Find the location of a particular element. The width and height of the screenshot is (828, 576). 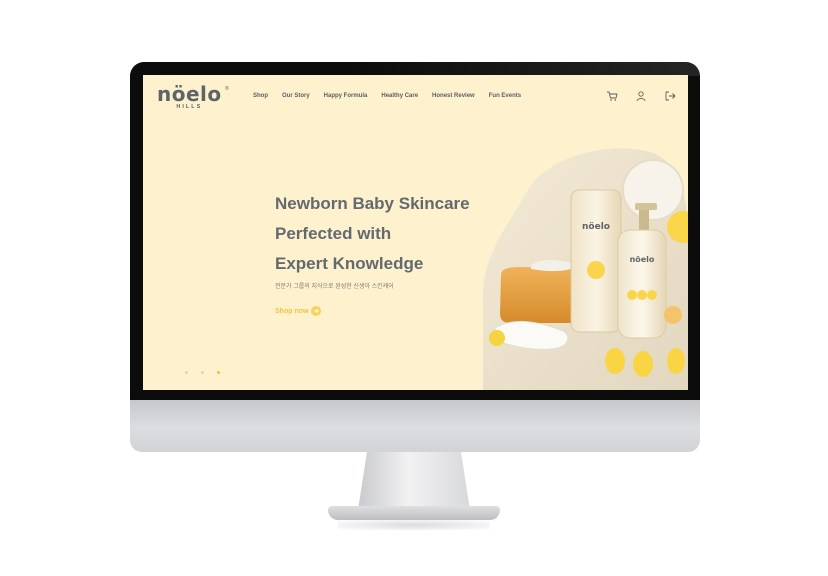

shop-now-label: Shop now is located at coordinates (292, 311).